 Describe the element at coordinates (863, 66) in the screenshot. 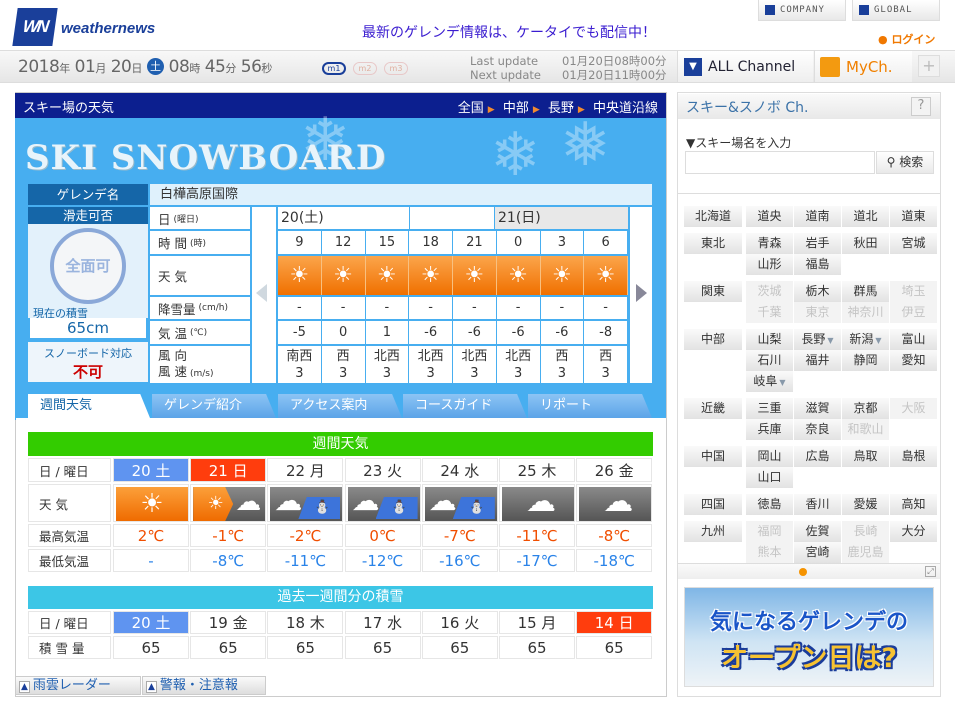

I see `my-channel-button: MyCh.` at that location.